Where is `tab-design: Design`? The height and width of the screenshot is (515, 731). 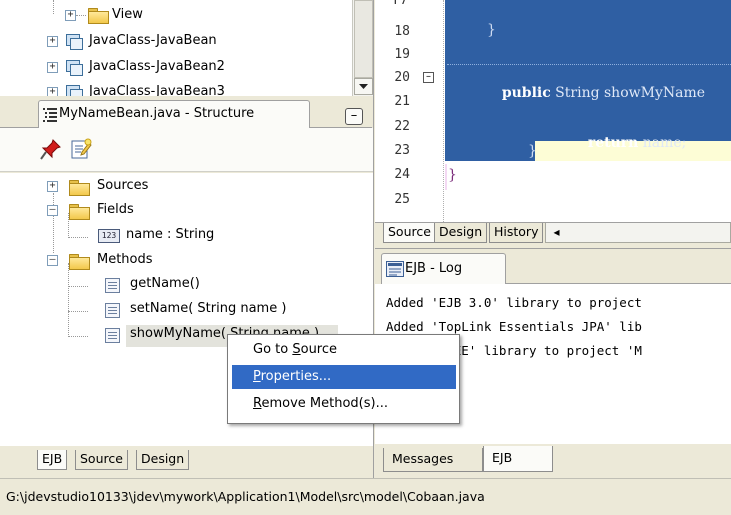
tab-design: Design is located at coordinates (163, 460).